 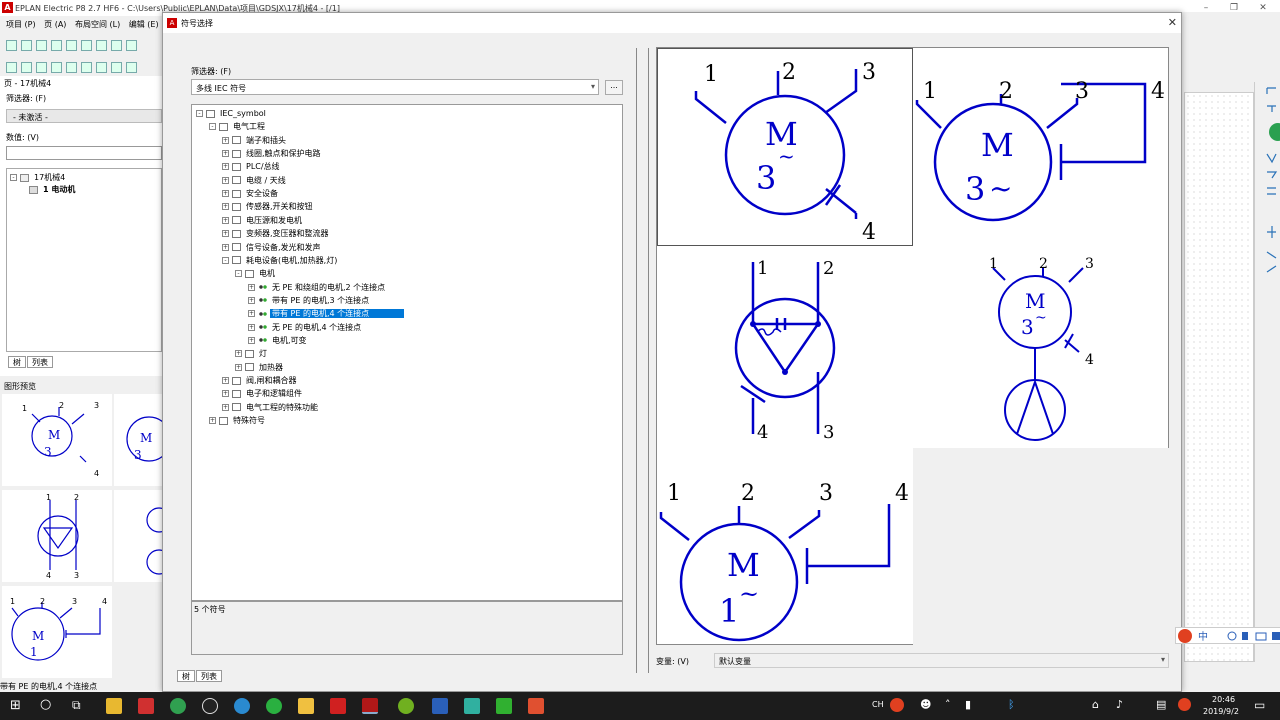 I want to click on task-view-icon: ⧉, so click(x=76, y=705).